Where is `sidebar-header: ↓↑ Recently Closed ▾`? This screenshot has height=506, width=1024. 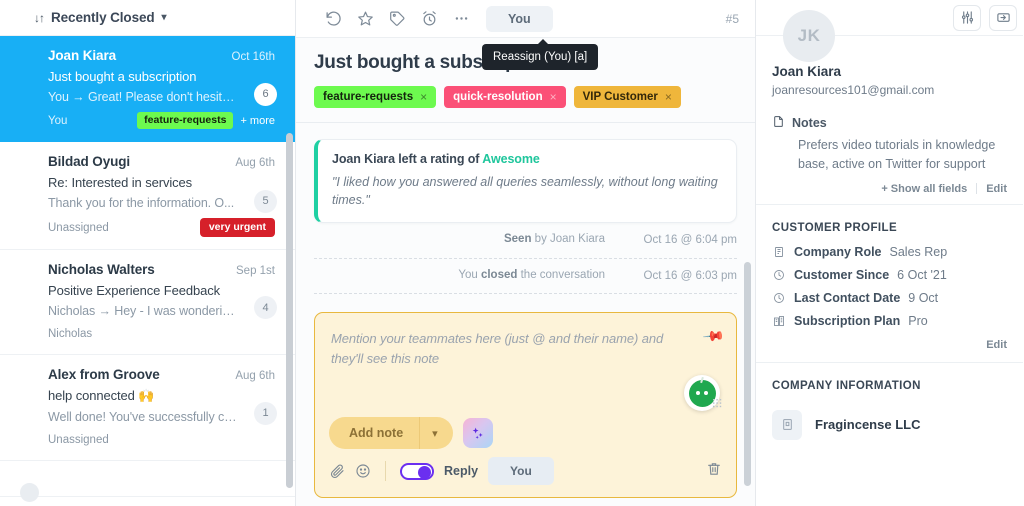 sidebar-header: ↓↑ Recently Closed ▾ is located at coordinates (147, 18).